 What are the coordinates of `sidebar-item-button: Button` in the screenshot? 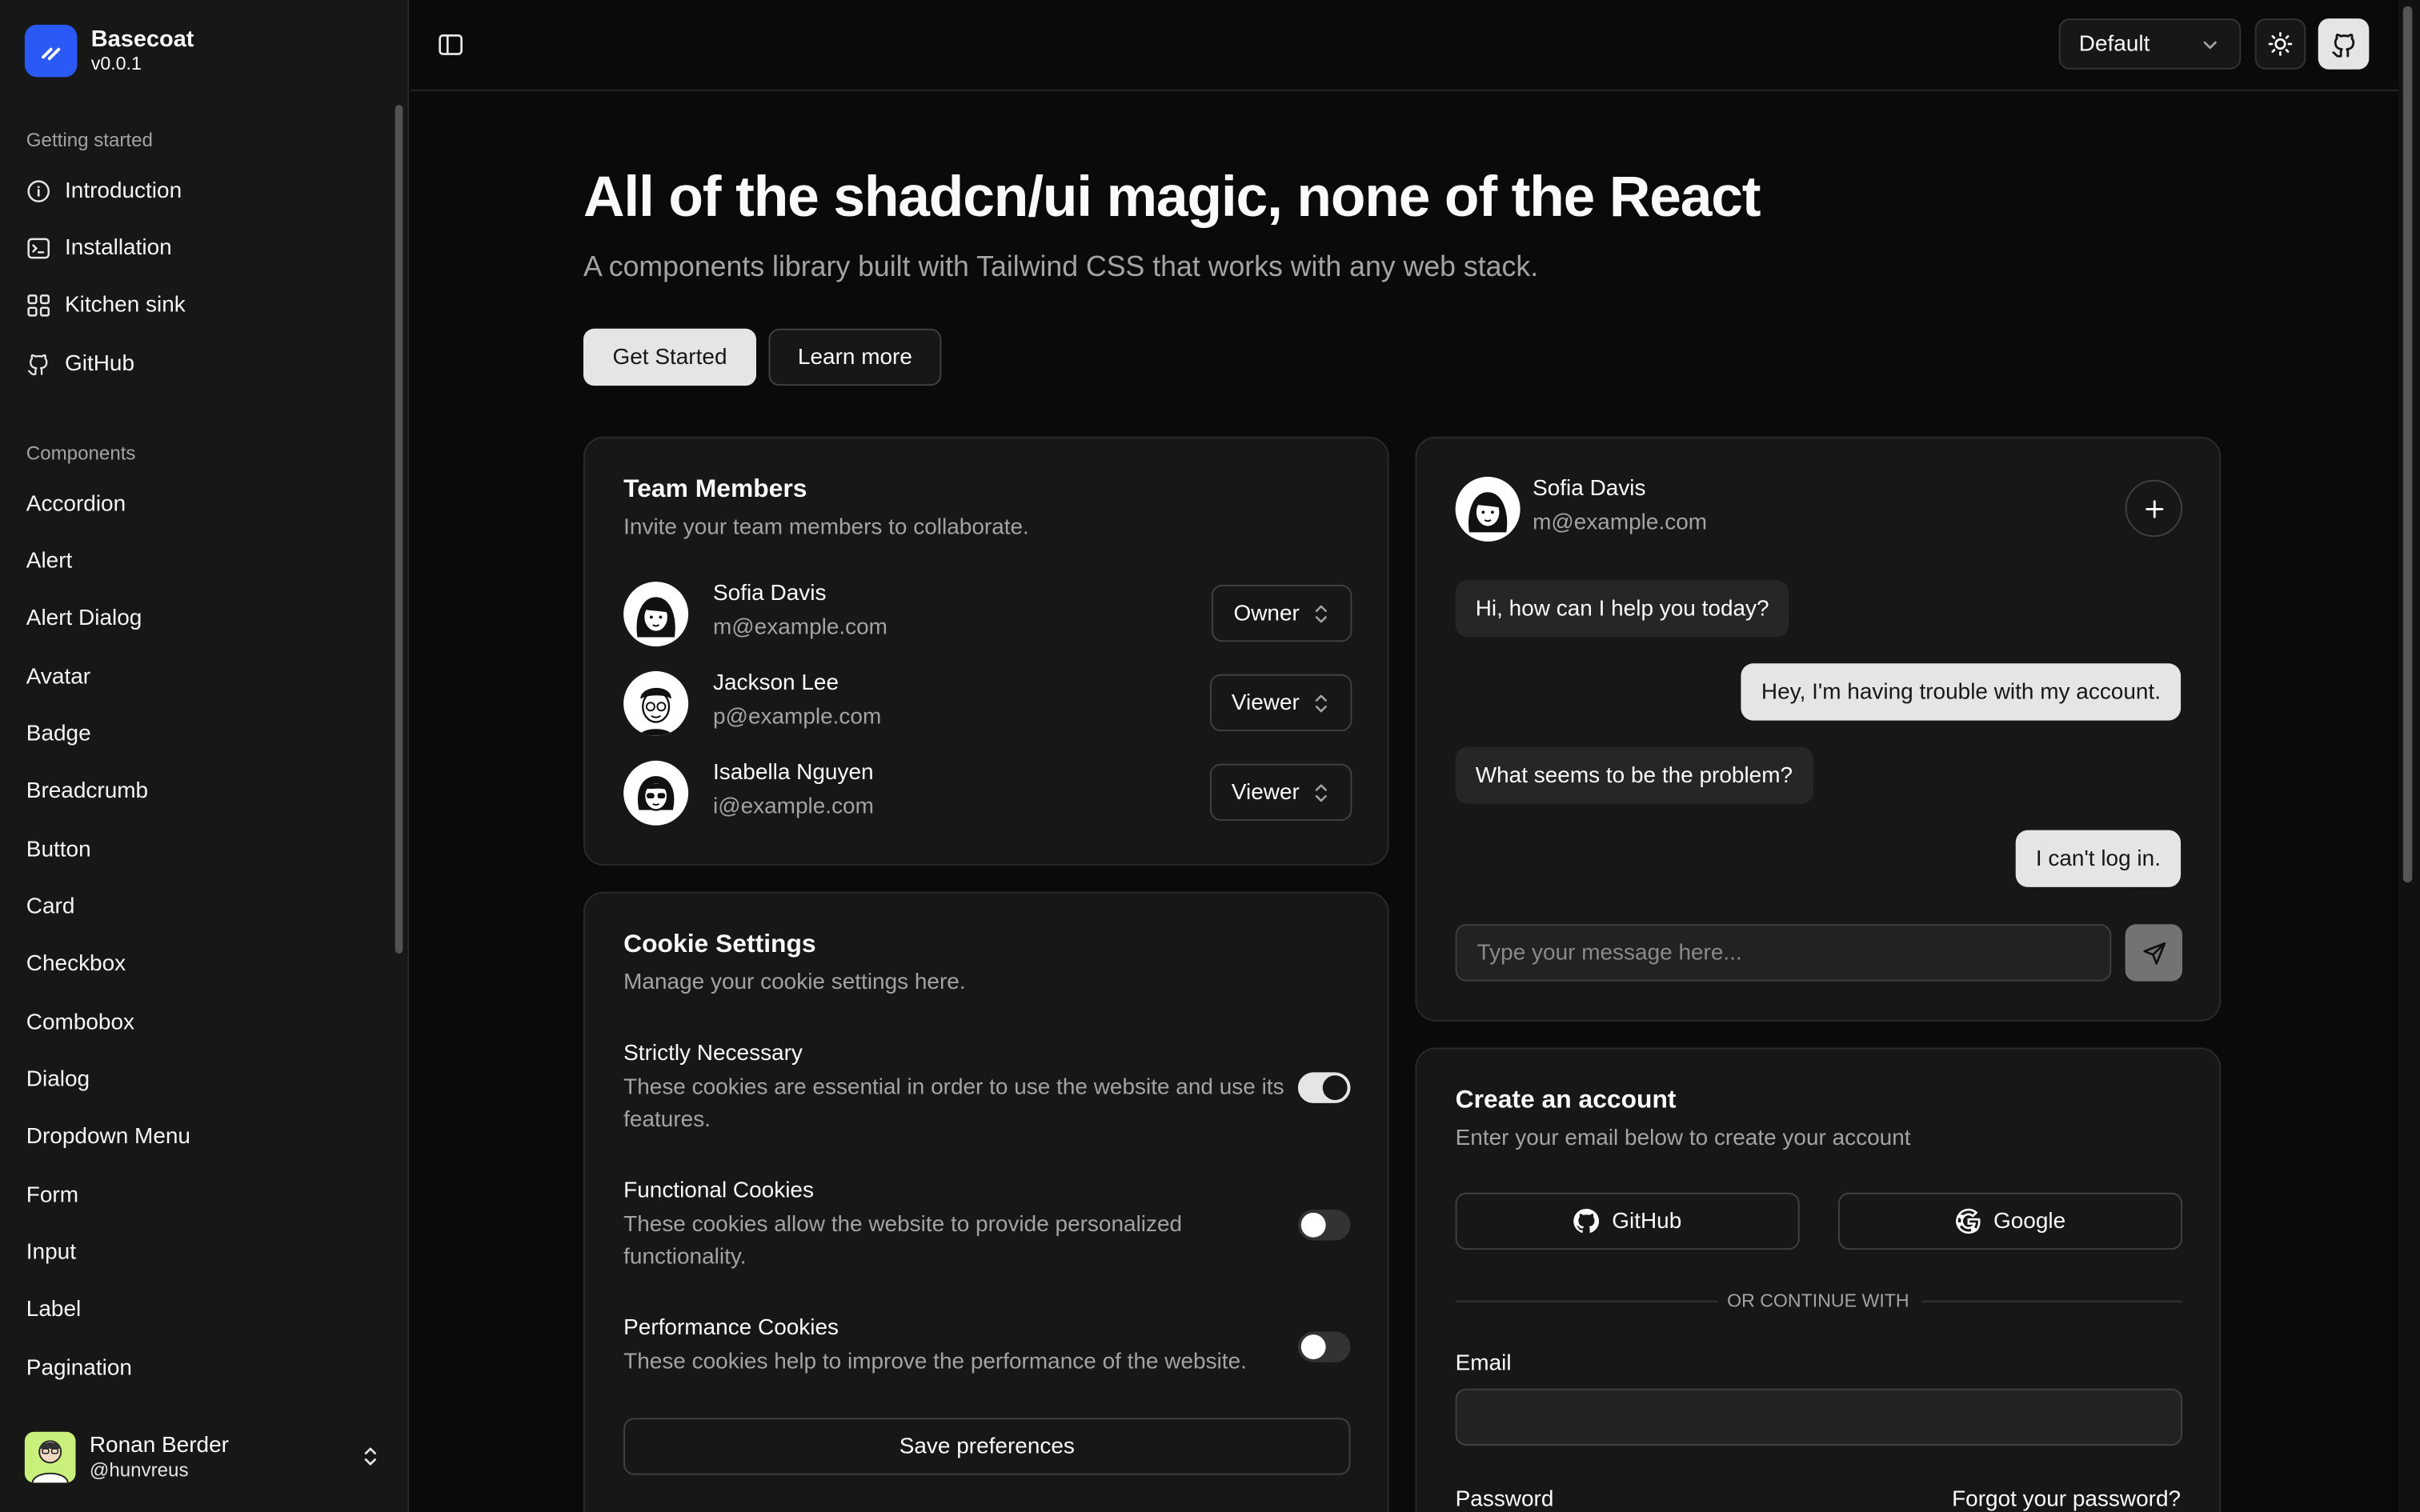 It's located at (197, 850).